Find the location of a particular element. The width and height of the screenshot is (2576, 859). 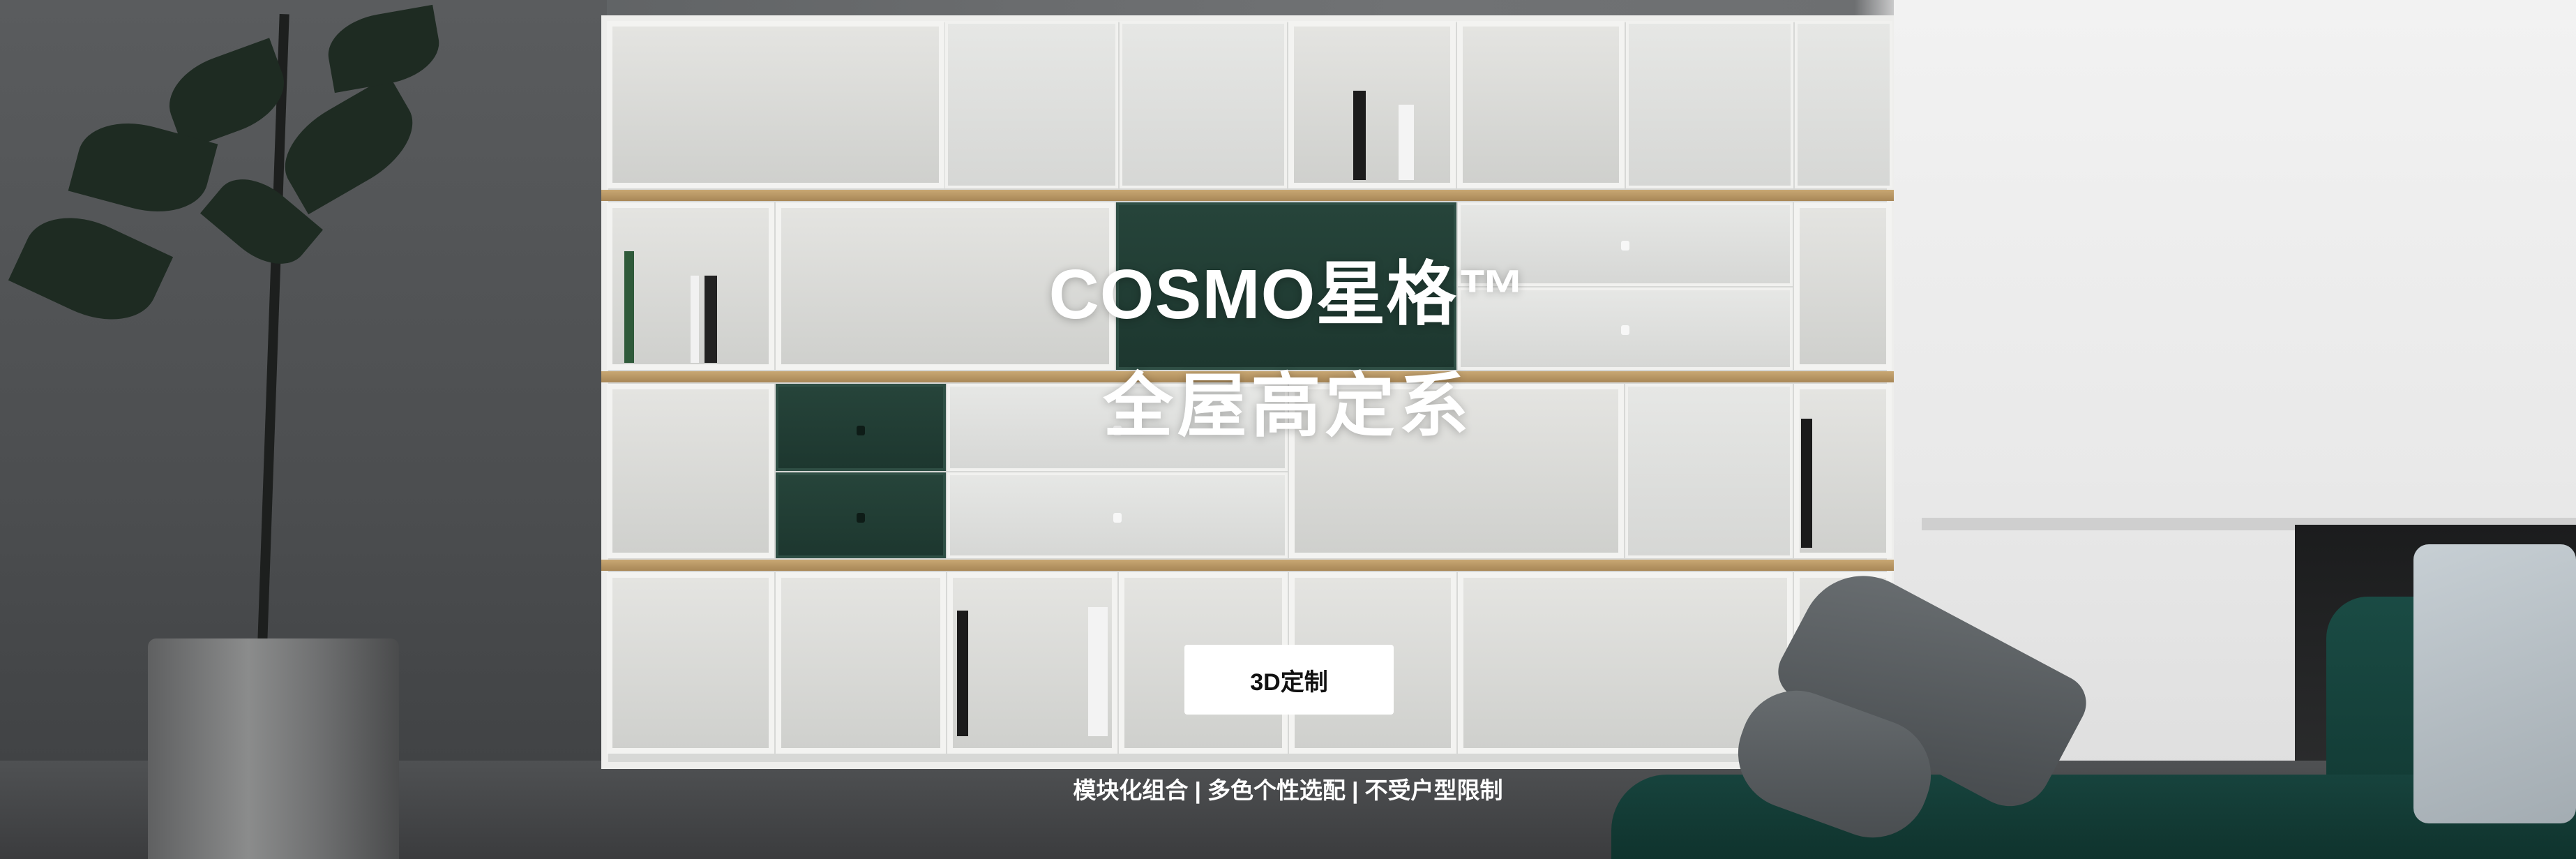

3d-customize-button: 3D定制 is located at coordinates (1289, 680).